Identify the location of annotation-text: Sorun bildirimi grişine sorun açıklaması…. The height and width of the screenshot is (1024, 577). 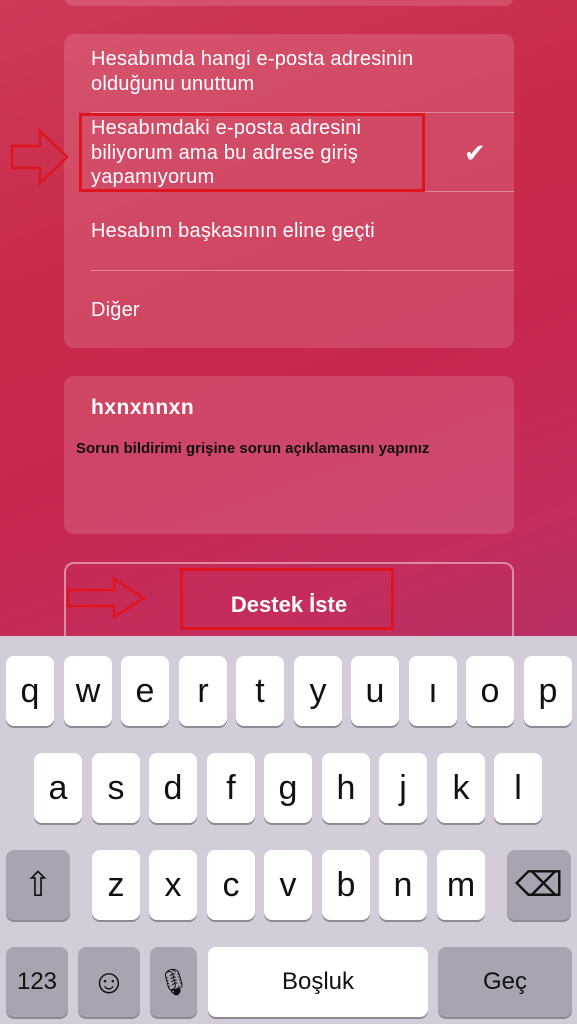
(253, 448).